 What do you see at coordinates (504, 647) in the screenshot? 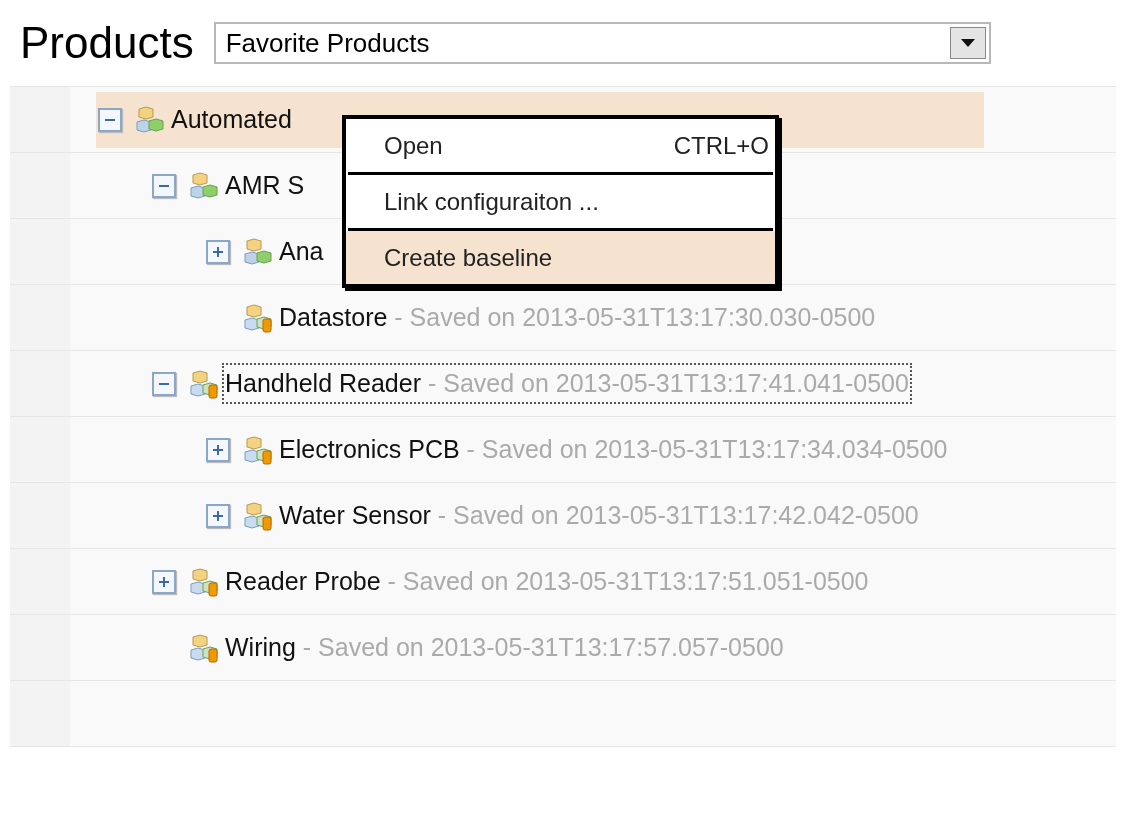
I see `item-label: Wiring - Saved on 2013-05-31T13:17:57.057-0500` at bounding box center [504, 647].